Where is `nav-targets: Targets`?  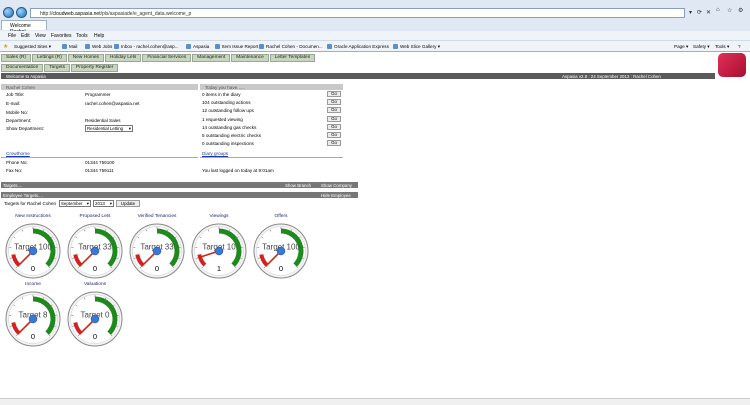 nav-targets: Targets is located at coordinates (57, 68).